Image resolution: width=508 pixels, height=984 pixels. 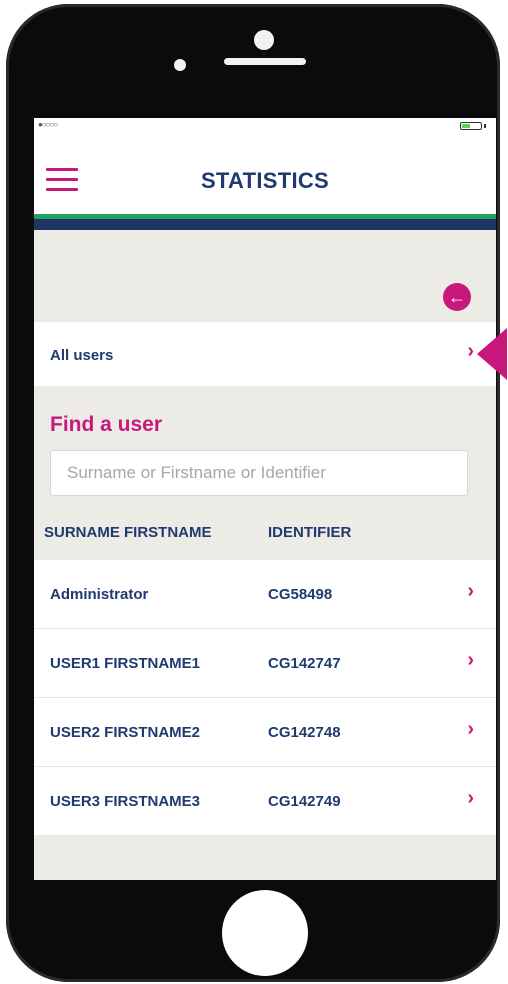 What do you see at coordinates (457, 297) in the screenshot?
I see `back-arrow-icon: ←` at bounding box center [457, 297].